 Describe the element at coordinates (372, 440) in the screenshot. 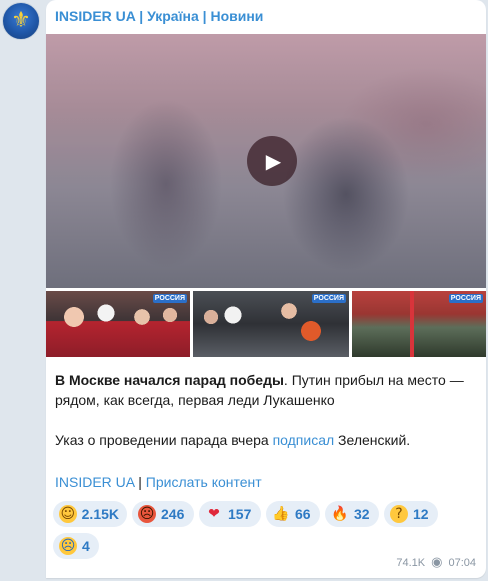

I see `message-line2-after: Зеленский.` at that location.